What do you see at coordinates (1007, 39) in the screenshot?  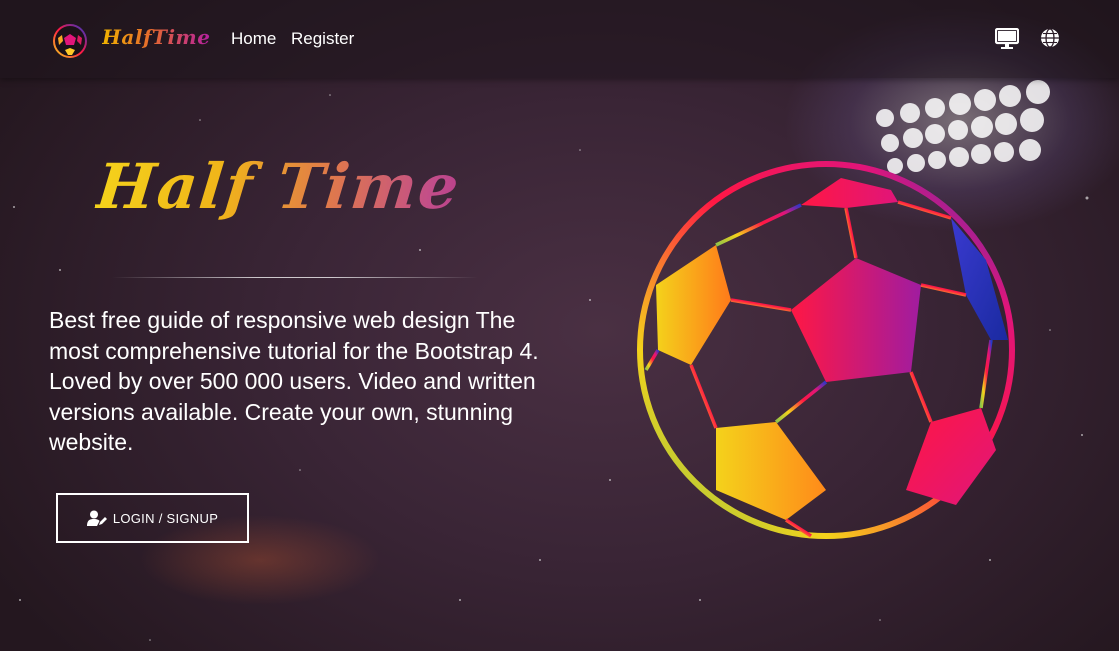 I see `monitor-icon` at bounding box center [1007, 39].